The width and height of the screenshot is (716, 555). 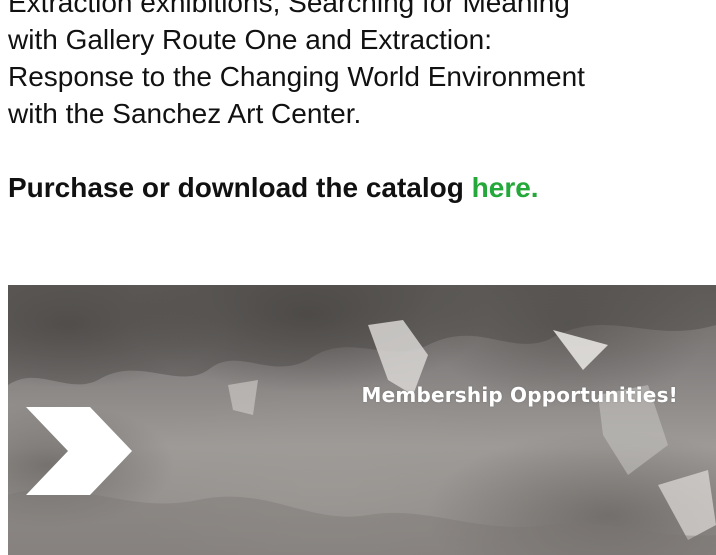 I want to click on catalog-link: here., so click(x=505, y=187).